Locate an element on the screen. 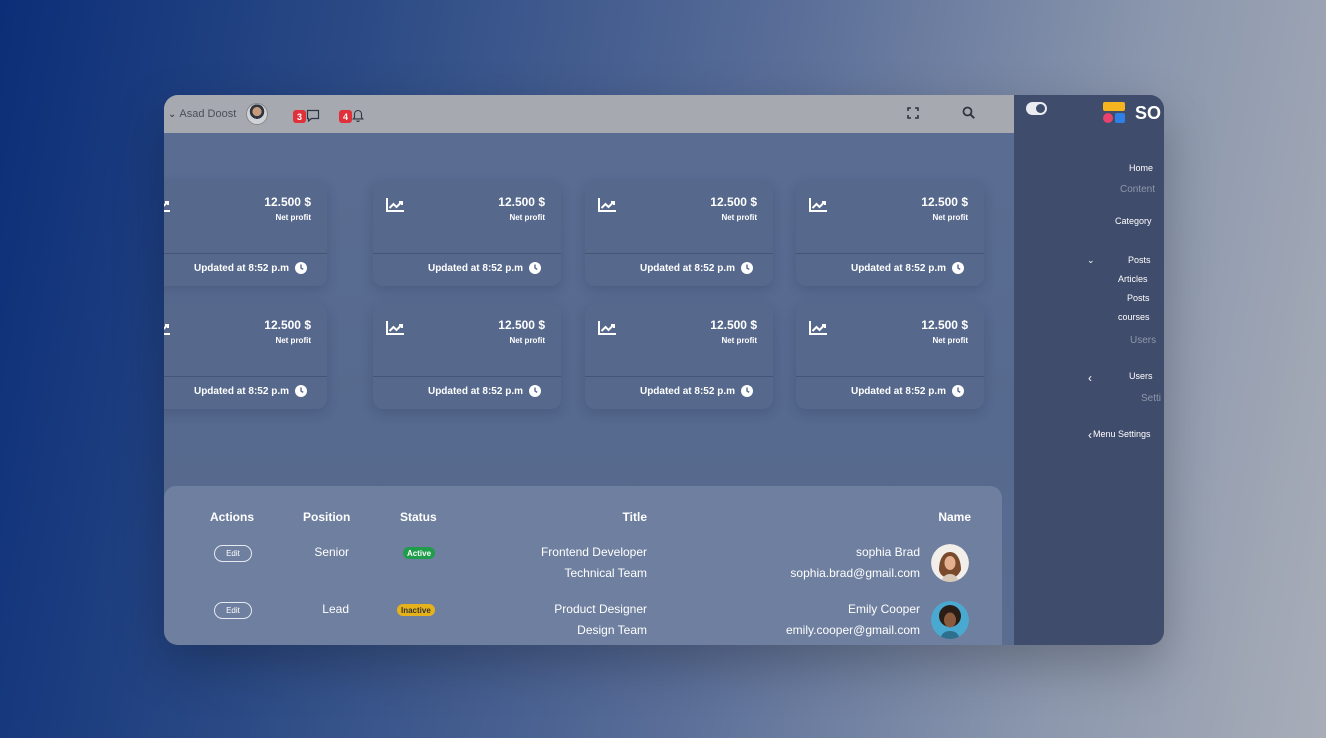 The width and height of the screenshot is (1326, 738). column-header-status: Status is located at coordinates (418, 517).